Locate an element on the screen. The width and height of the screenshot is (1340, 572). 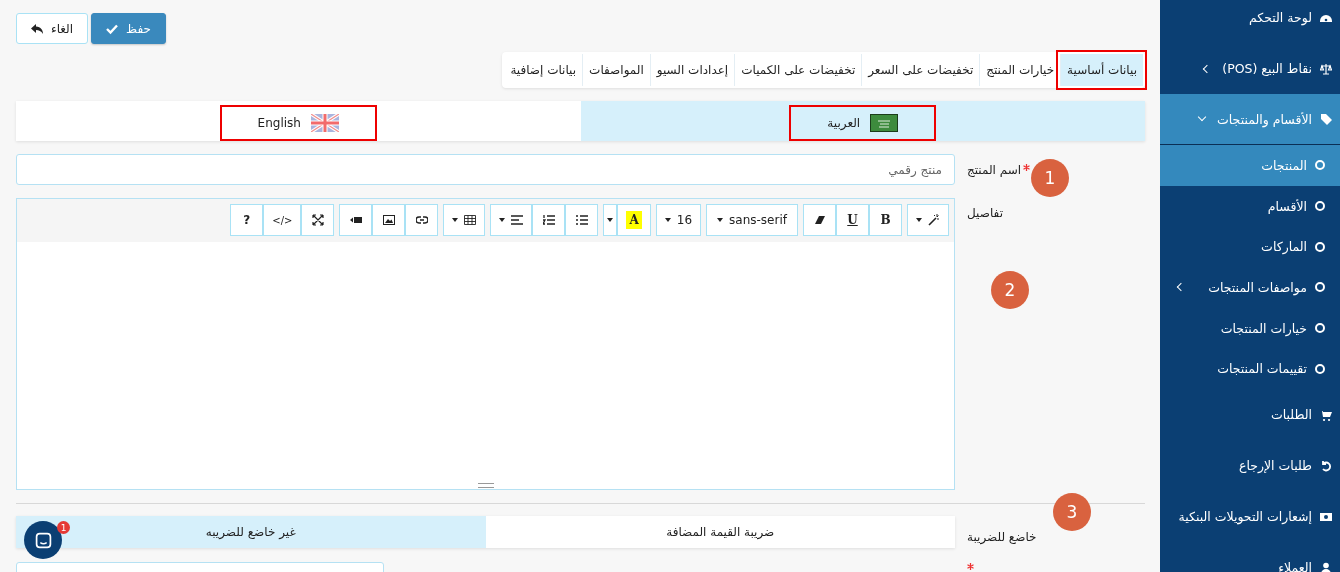
step-marker: 2 is located at coordinates (1010, 290).